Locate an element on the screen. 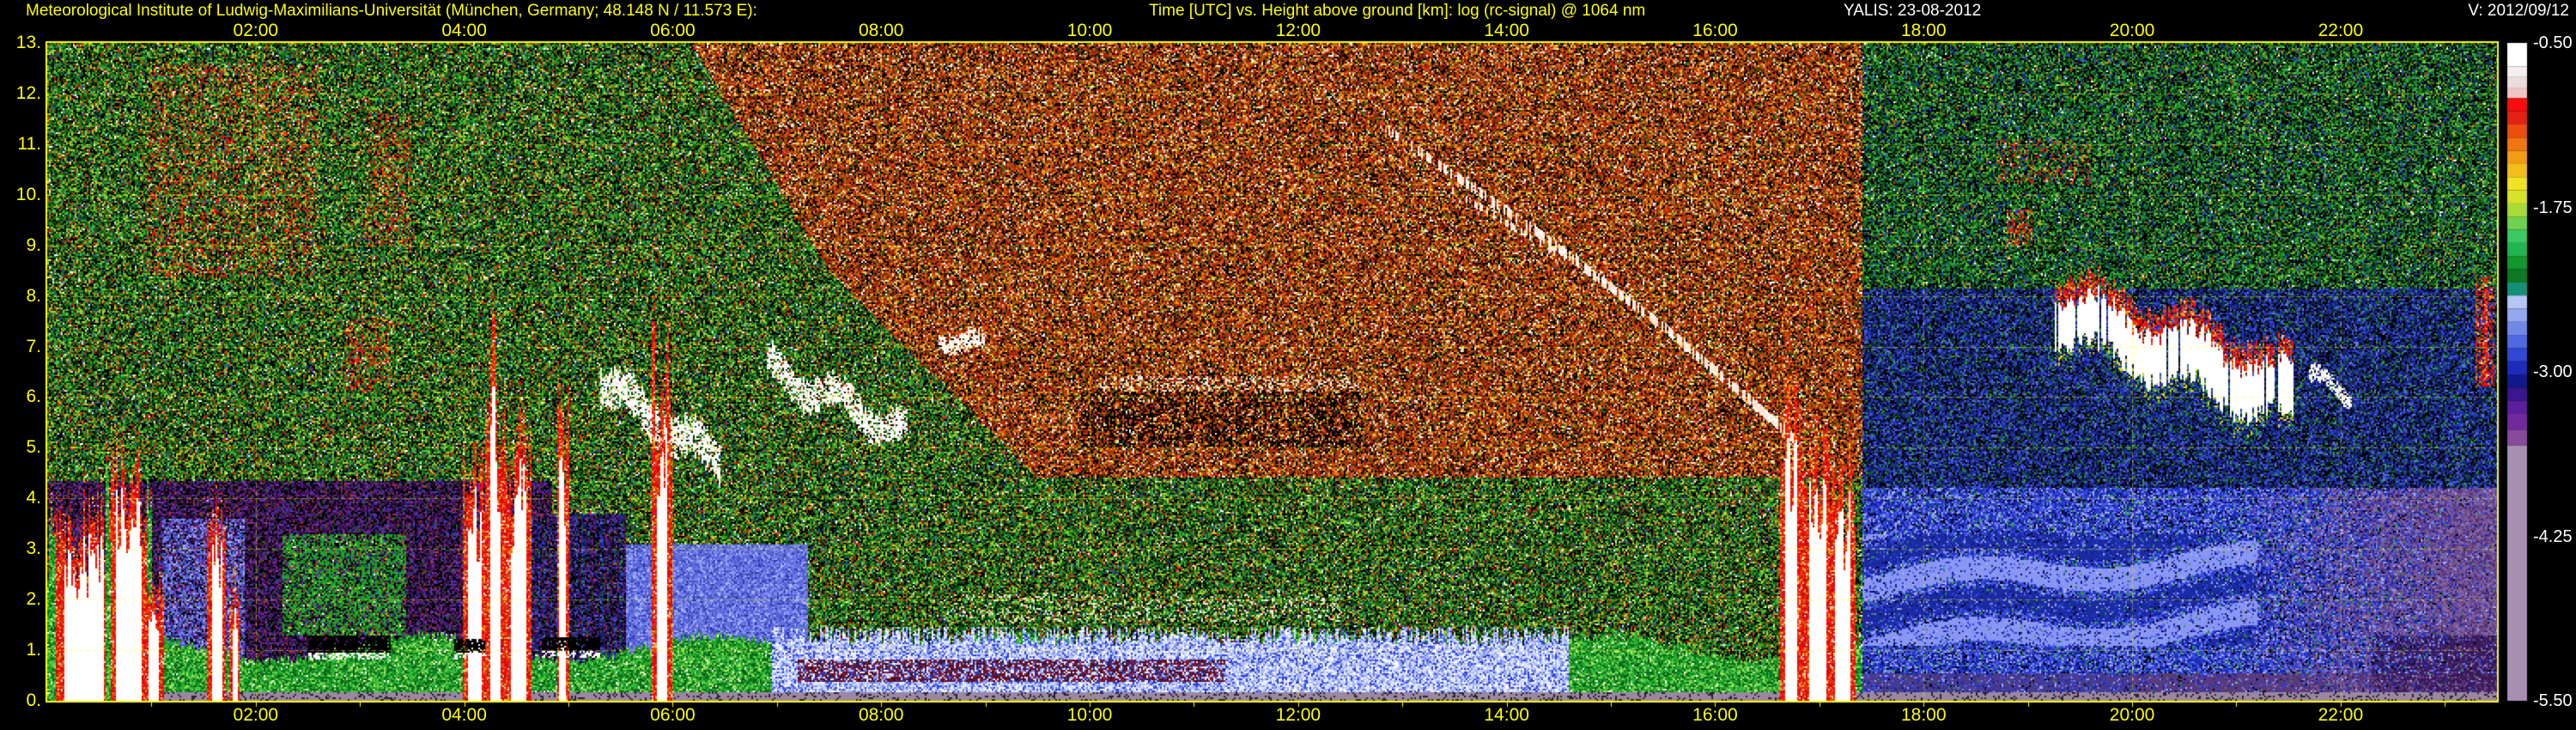 Image resolution: width=2576 pixels, height=730 pixels. height-tick-label: 7. is located at coordinates (33, 346).